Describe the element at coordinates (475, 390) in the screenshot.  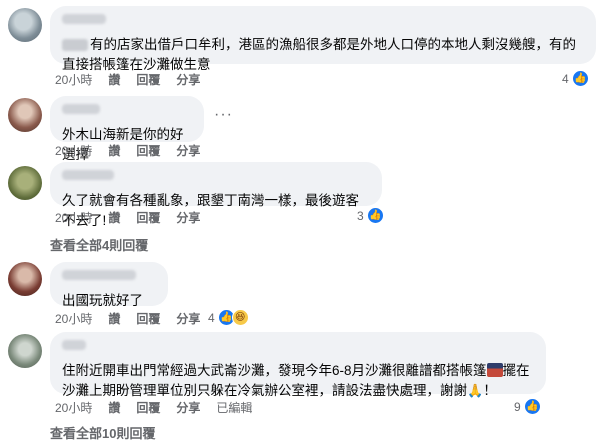
I see `folded-hands-icon: 🙏` at that location.